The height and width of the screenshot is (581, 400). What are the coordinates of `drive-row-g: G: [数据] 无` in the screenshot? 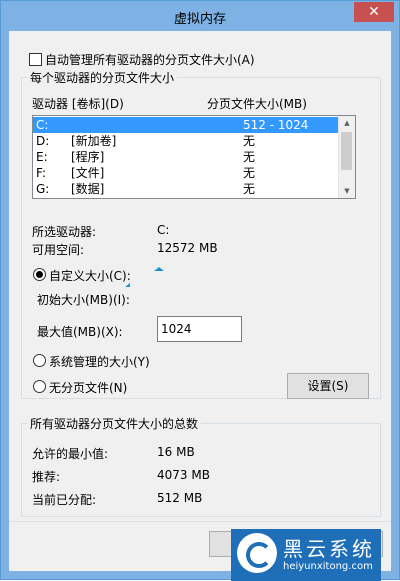 It's located at (185, 189).